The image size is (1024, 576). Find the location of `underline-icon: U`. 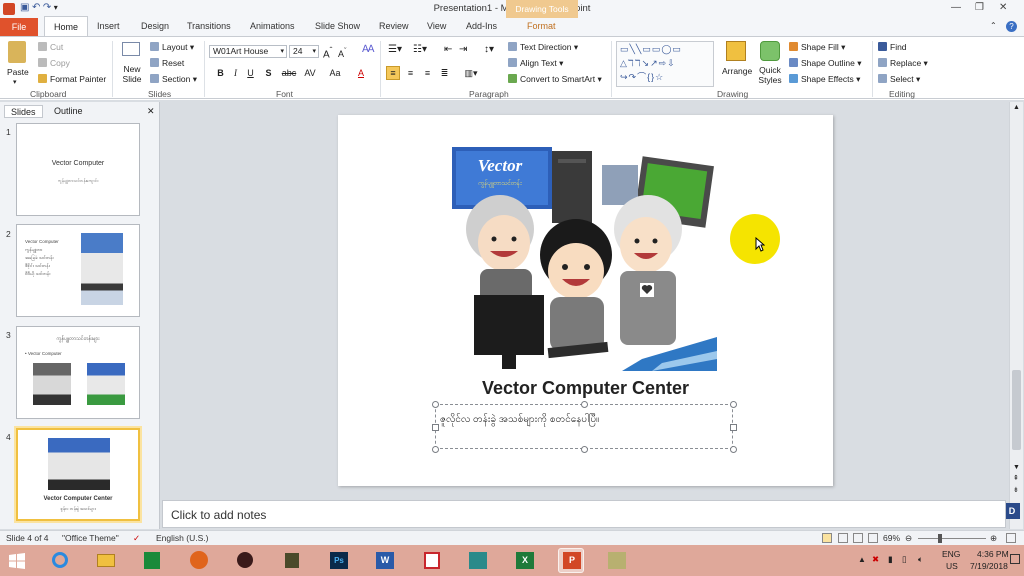

underline-icon: U is located at coordinates (250, 73).